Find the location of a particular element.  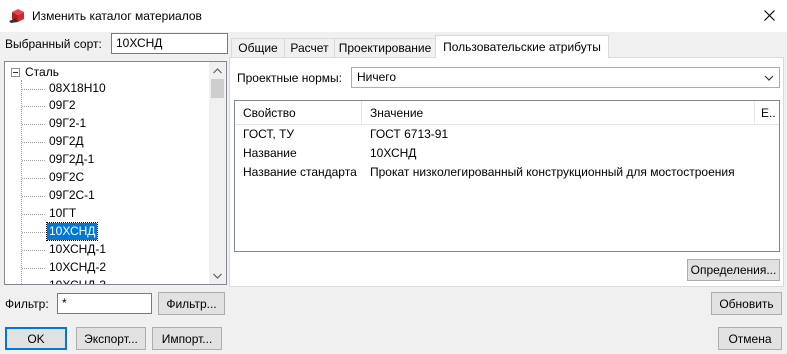

tree-item: 09Г2Д is located at coordinates (66, 141).